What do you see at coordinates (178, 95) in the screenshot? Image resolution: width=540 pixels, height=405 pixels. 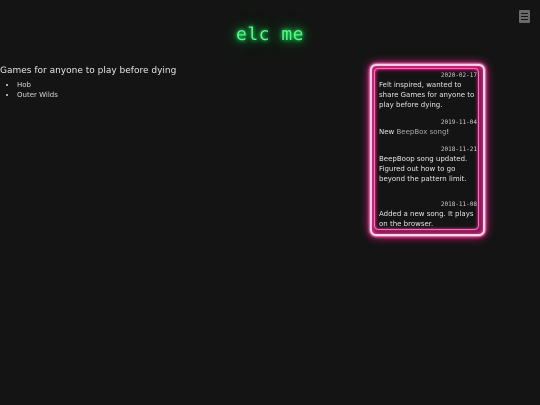 I see `game-list-item: Outer Wilds` at bounding box center [178, 95].